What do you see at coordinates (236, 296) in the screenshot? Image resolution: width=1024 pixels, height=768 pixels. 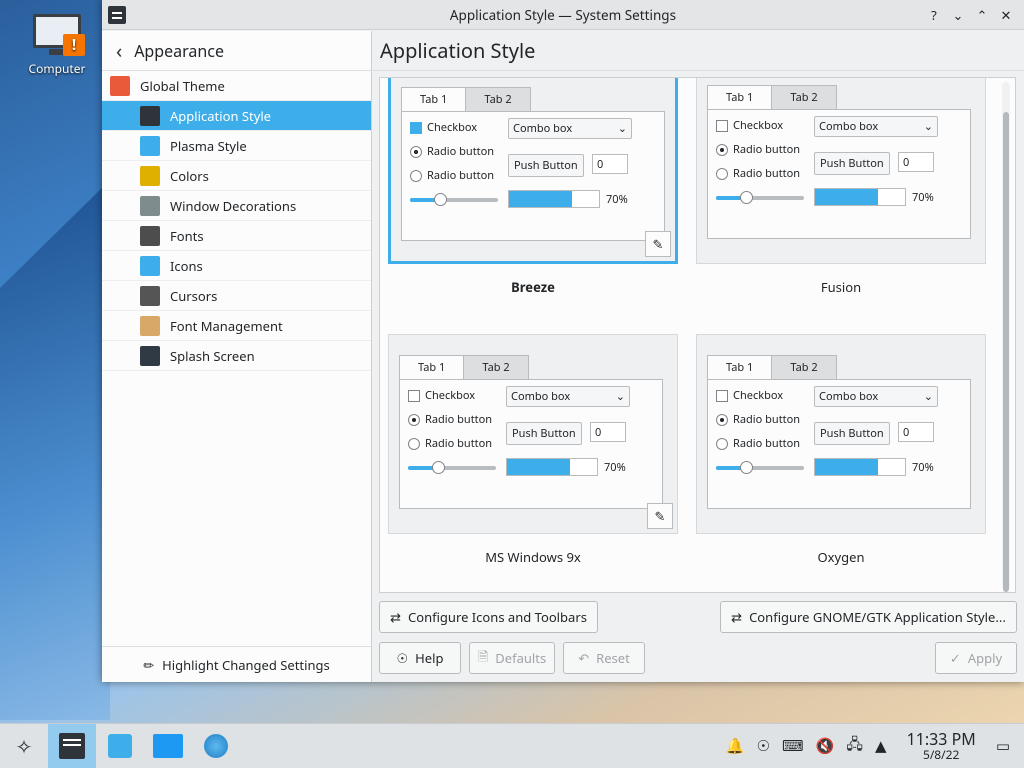 I see `sidebar-item-cursors: Cursors` at bounding box center [236, 296].